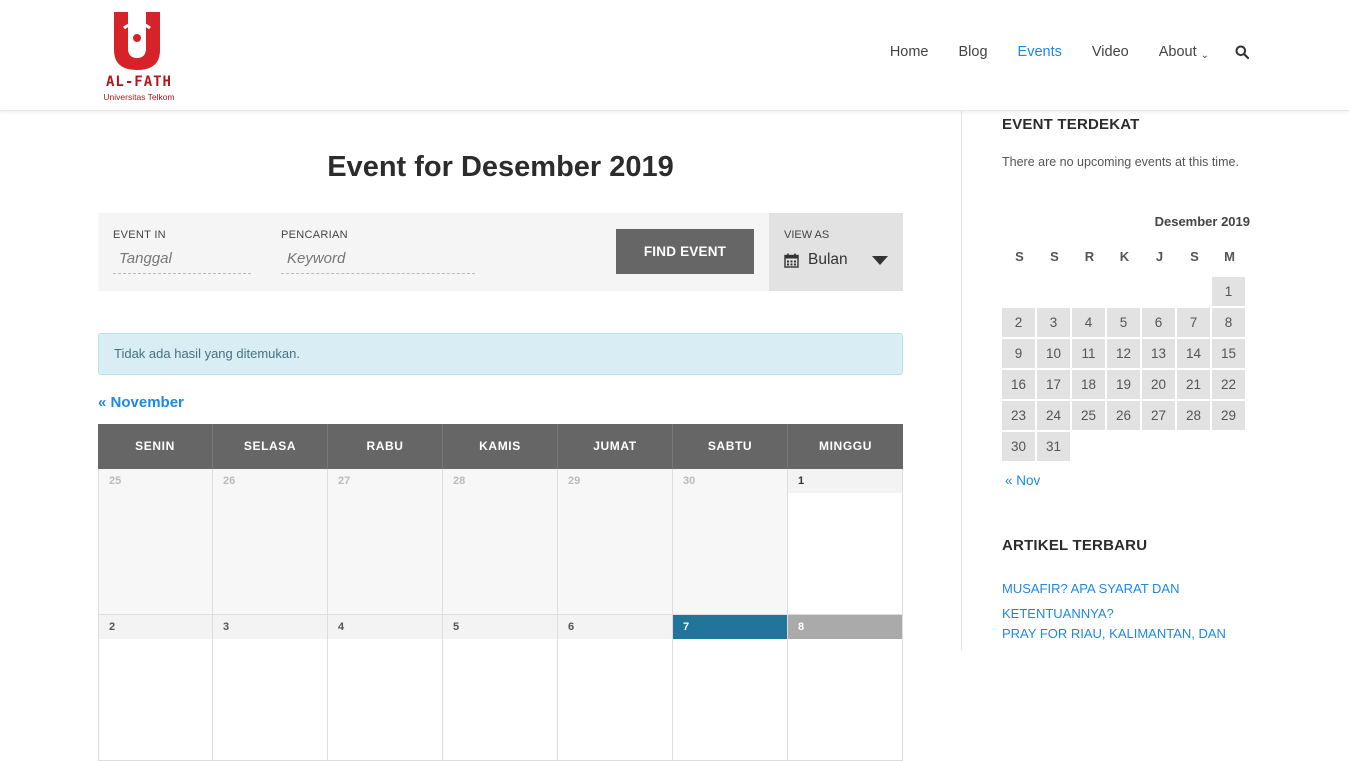 This screenshot has width=1349, height=761. What do you see at coordinates (270, 542) in the screenshot?
I see `calendar-day: 26` at bounding box center [270, 542].